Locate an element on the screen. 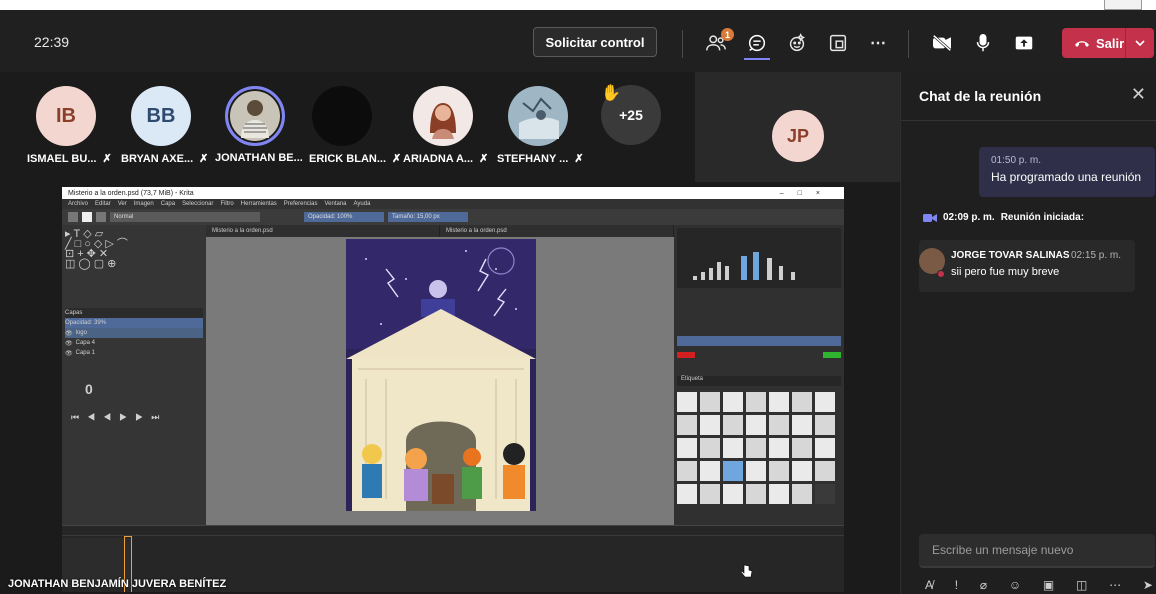 Image resolution: width=1156 pixels, height=594 pixels. reactions-icon is located at coordinates (797, 43).